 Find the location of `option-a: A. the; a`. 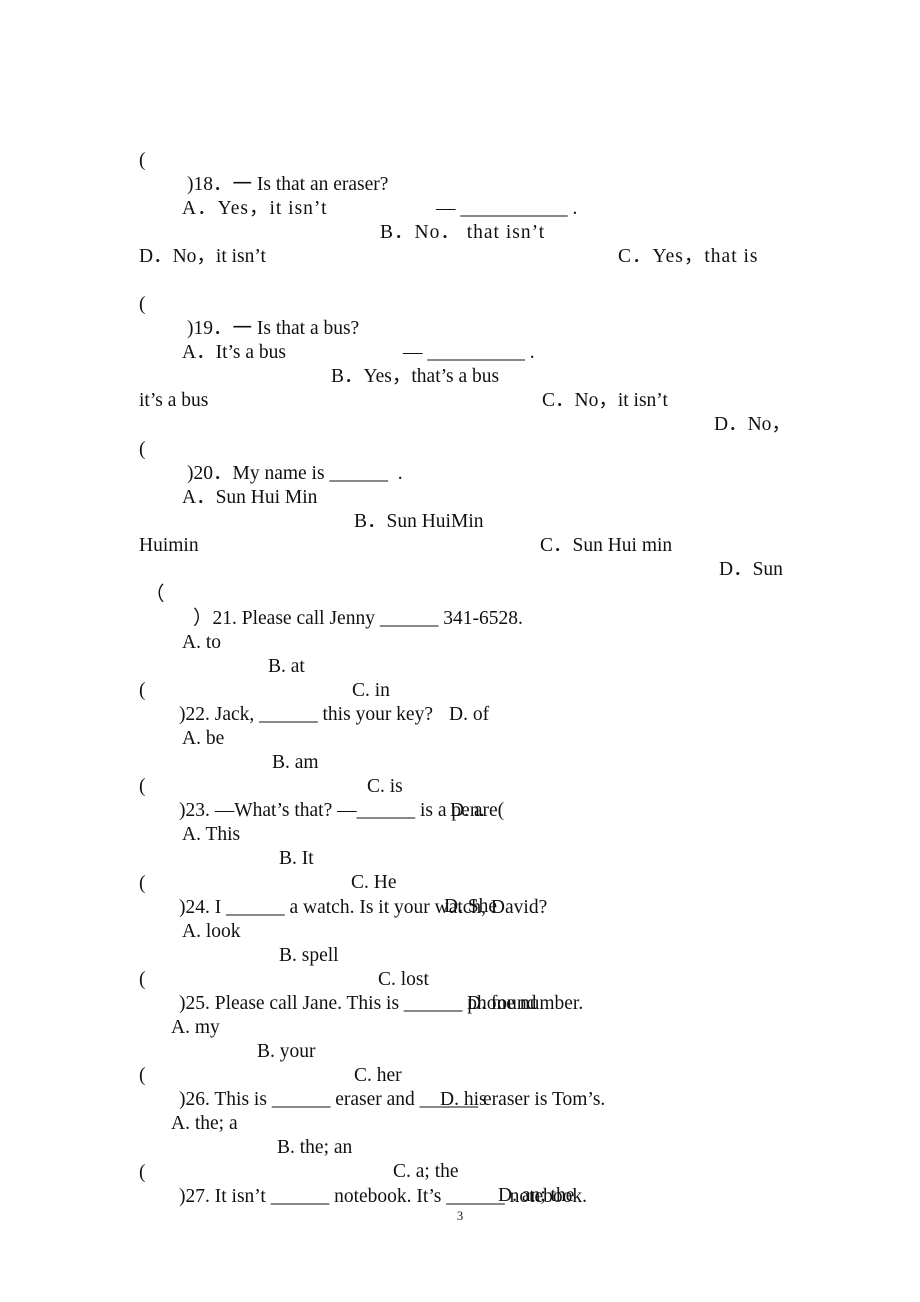

option-a: A. the; a is located at coordinates (204, 1123).